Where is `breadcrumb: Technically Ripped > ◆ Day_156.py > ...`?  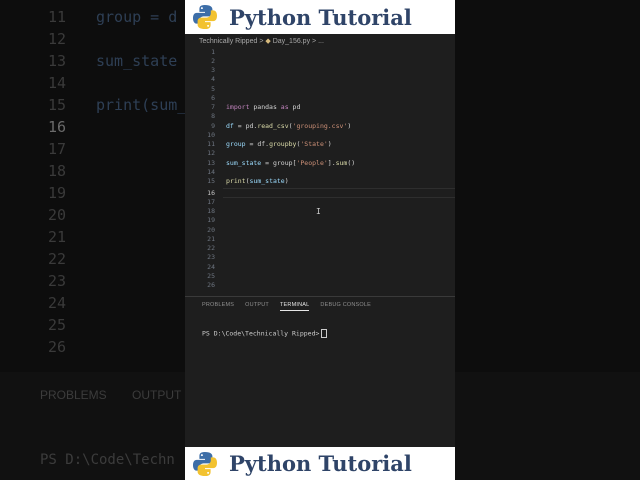 breadcrumb: Technically Ripped > ◆ Day_156.py > ... is located at coordinates (261, 41).